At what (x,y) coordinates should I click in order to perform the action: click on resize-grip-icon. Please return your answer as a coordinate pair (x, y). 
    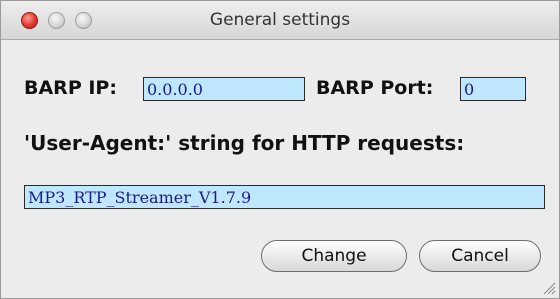
    Looking at the image, I should click on (549, 288).